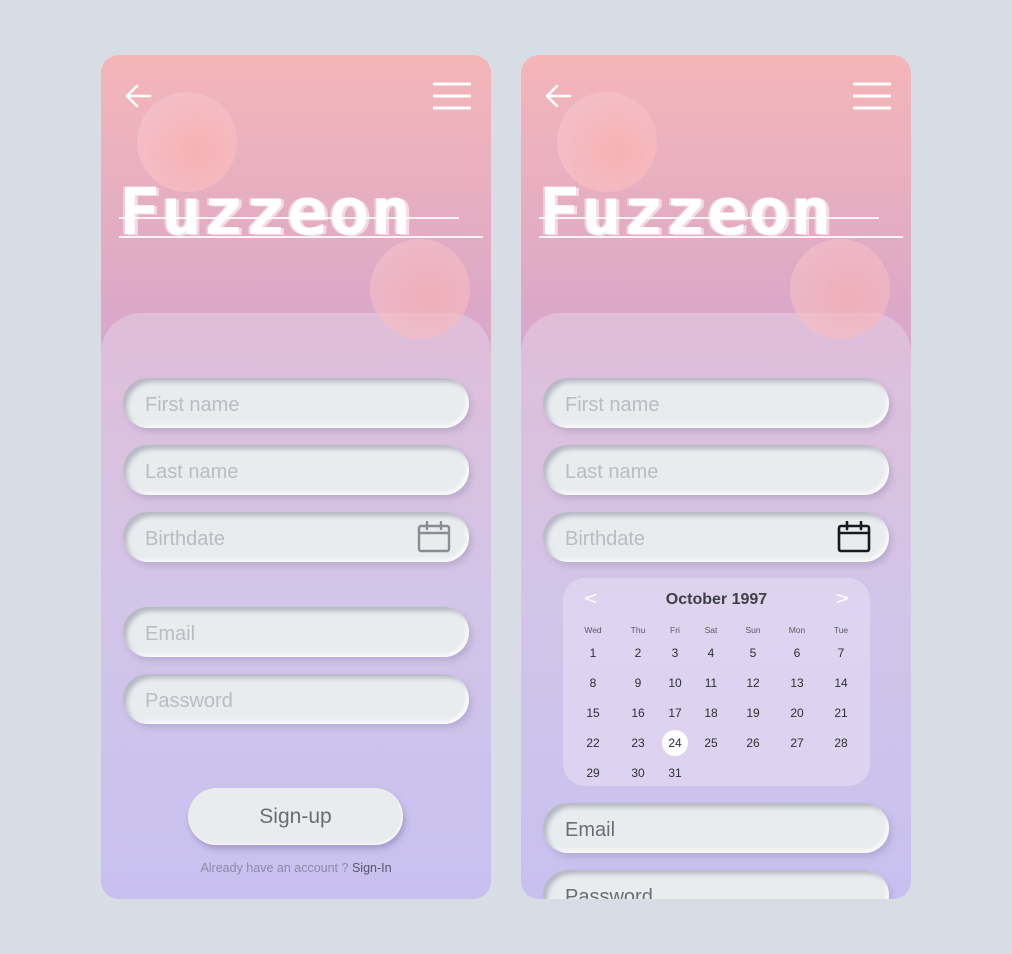  What do you see at coordinates (593, 713) in the screenshot?
I see `calendar-day: 15` at bounding box center [593, 713].